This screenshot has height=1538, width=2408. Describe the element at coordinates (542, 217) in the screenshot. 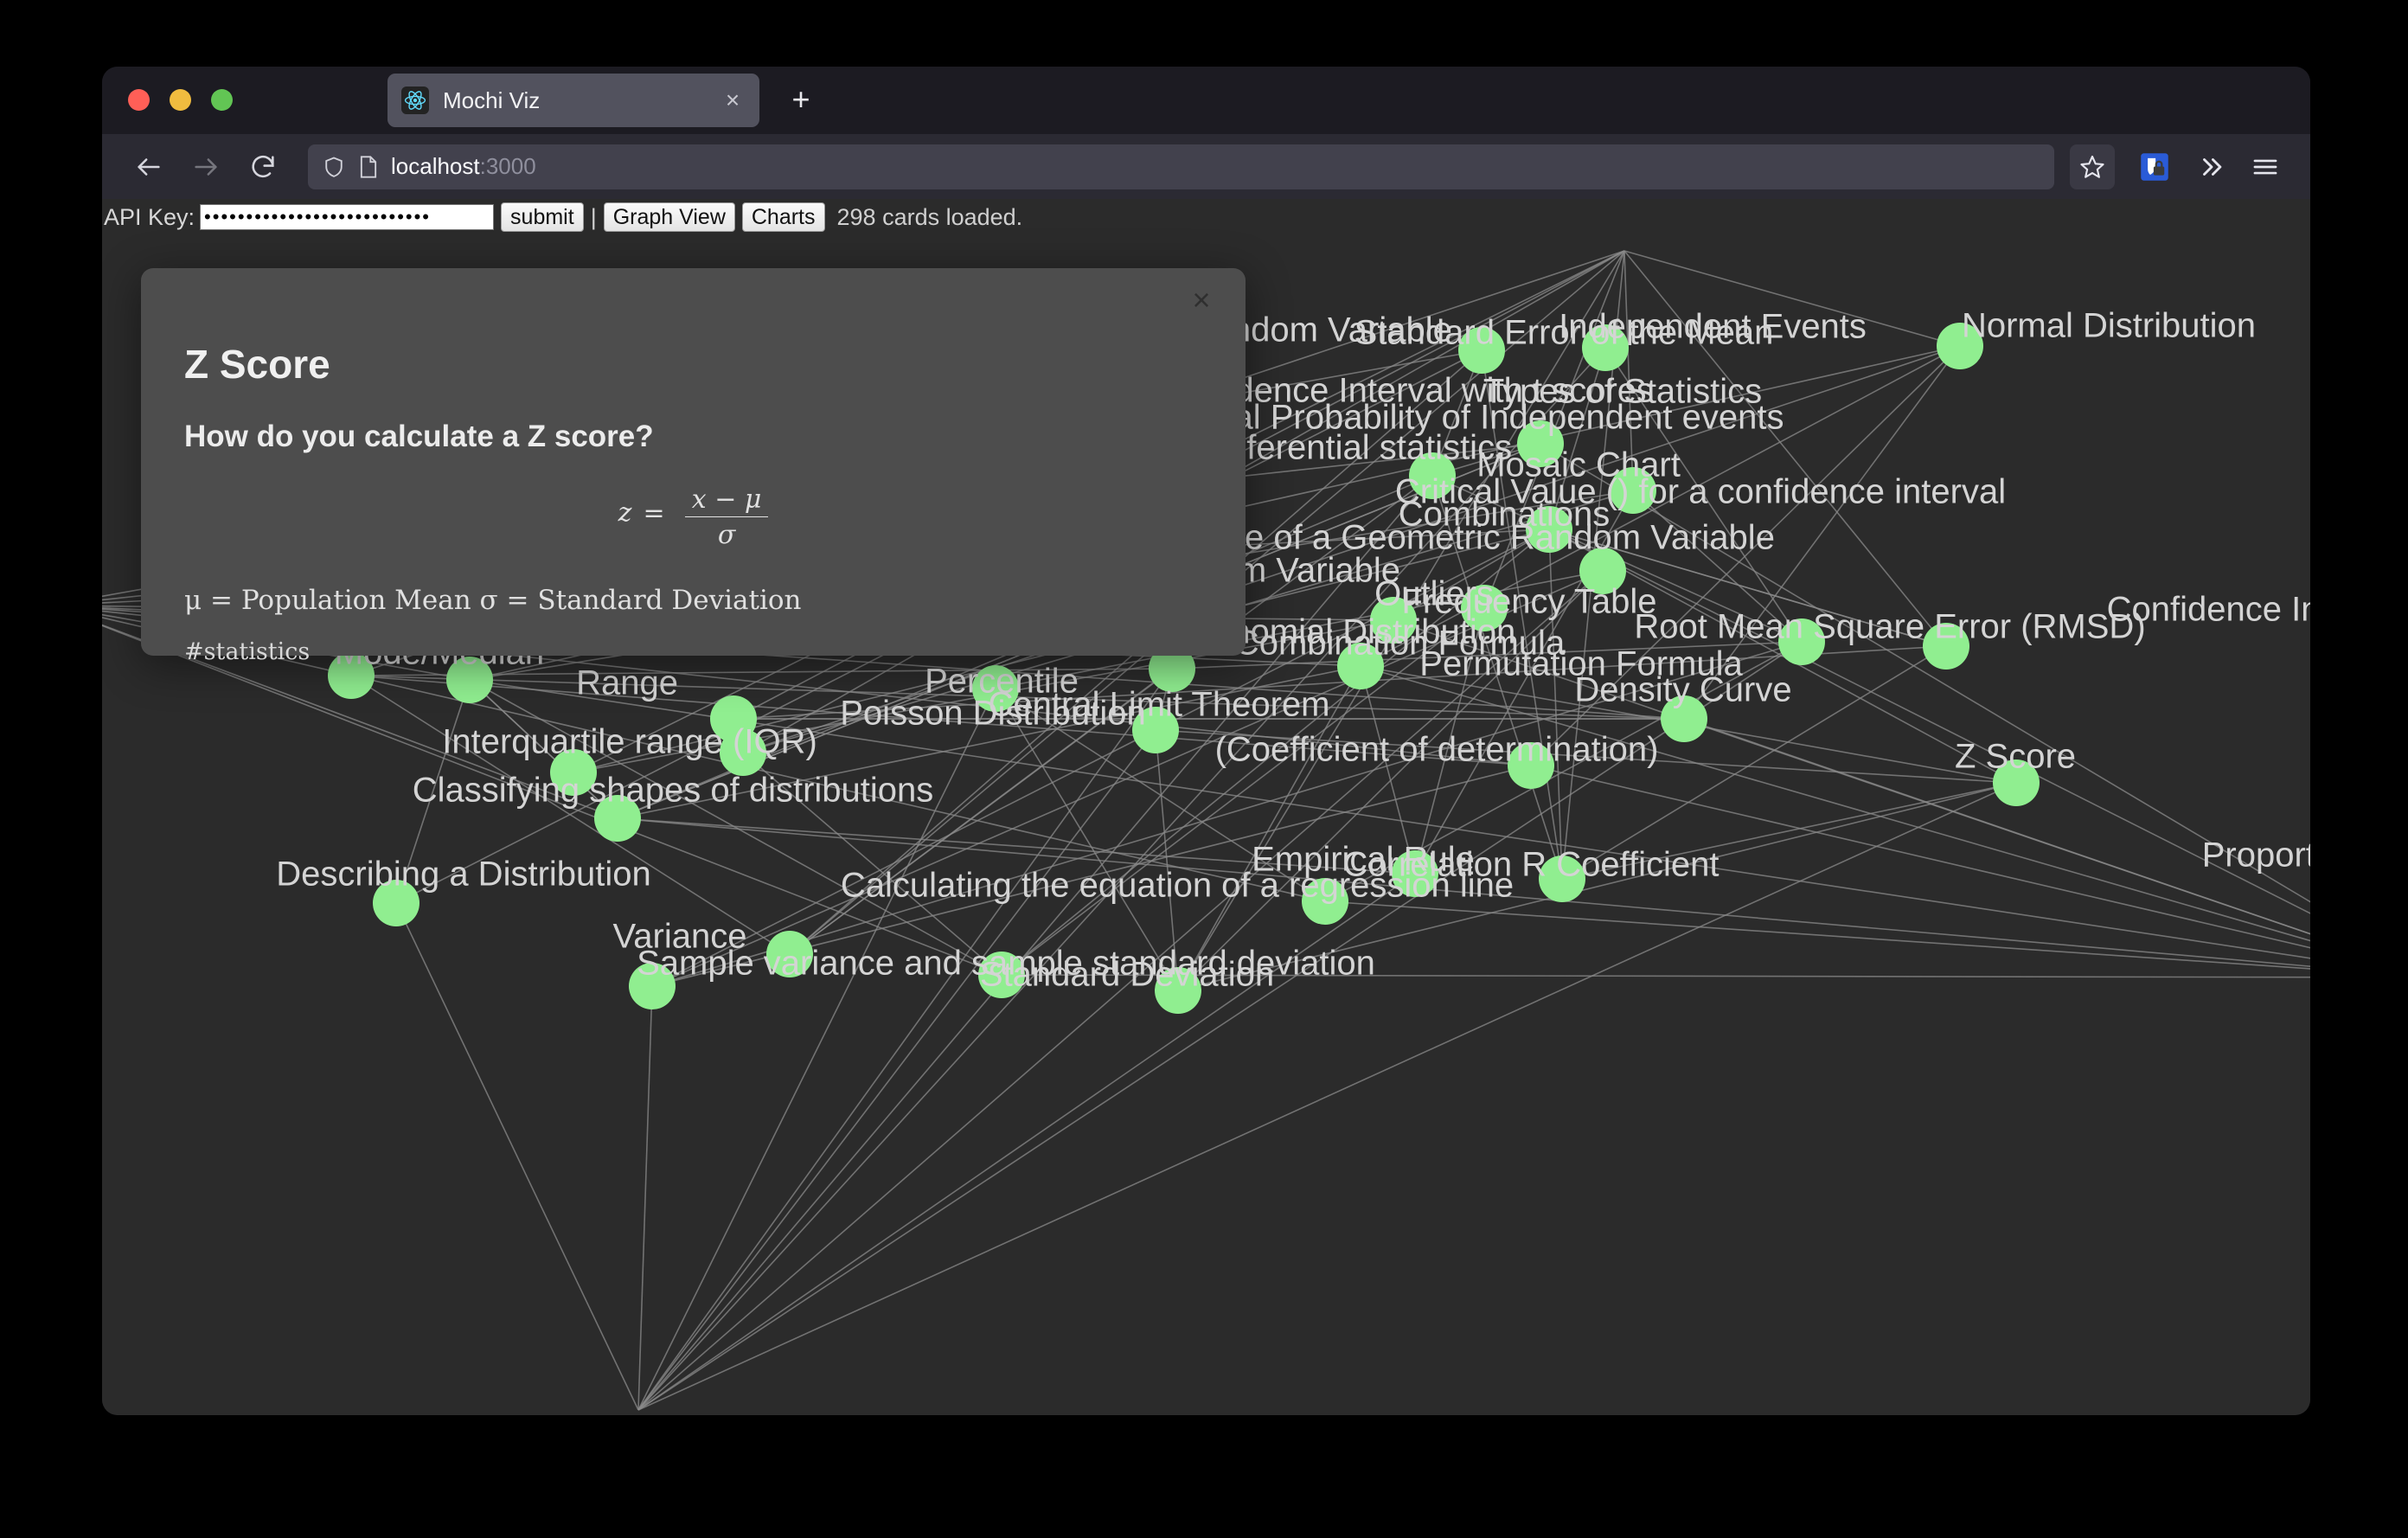

I see `submit-button: submit` at that location.